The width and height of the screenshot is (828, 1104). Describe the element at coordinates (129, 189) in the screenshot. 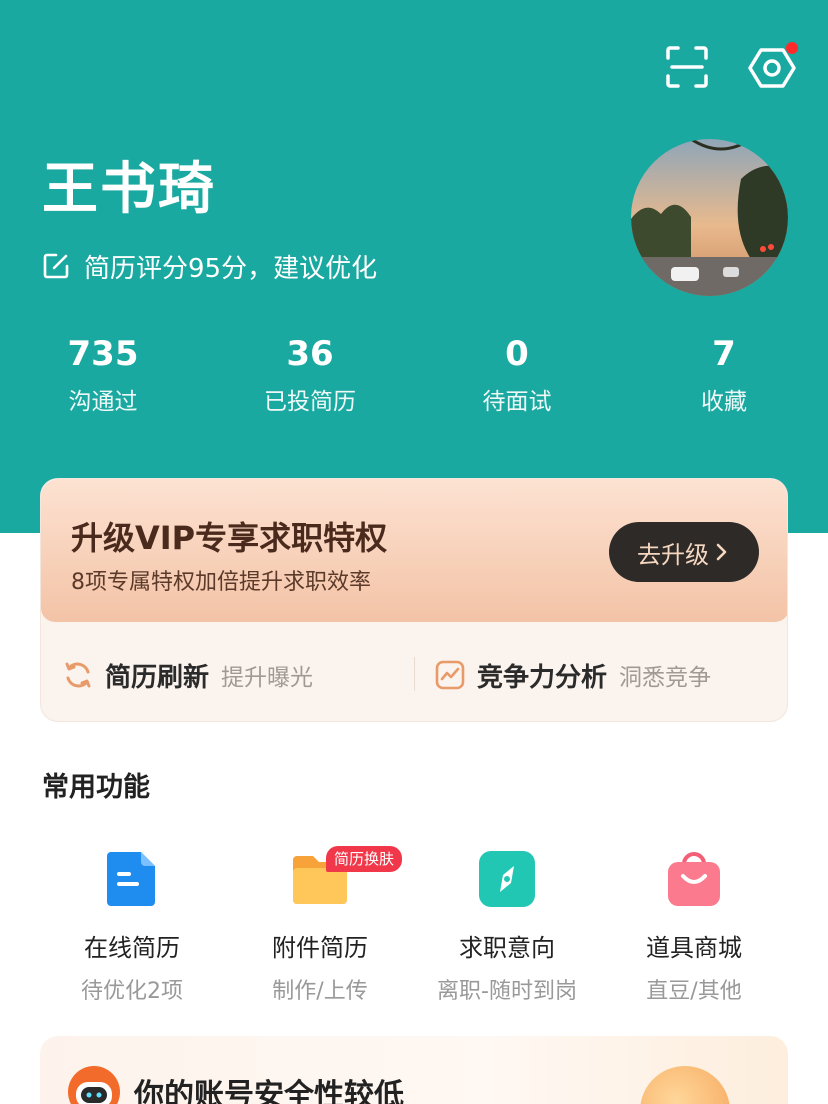

I see `user-name: 王书琦` at that location.